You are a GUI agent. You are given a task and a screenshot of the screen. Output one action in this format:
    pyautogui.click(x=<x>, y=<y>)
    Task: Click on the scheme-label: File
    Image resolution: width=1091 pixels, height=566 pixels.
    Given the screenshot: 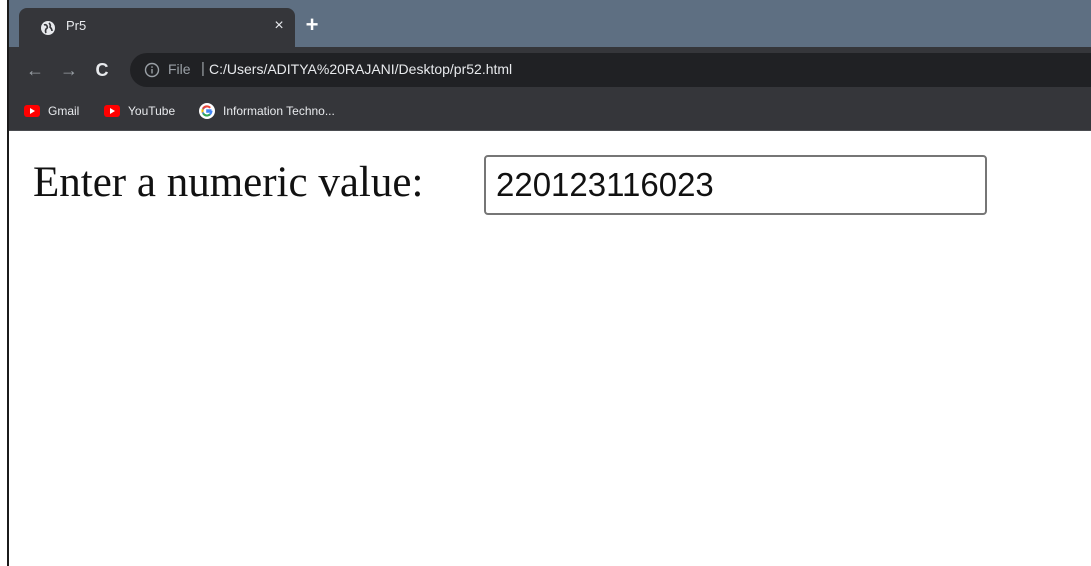 What is the action you would take?
    pyautogui.click(x=179, y=69)
    